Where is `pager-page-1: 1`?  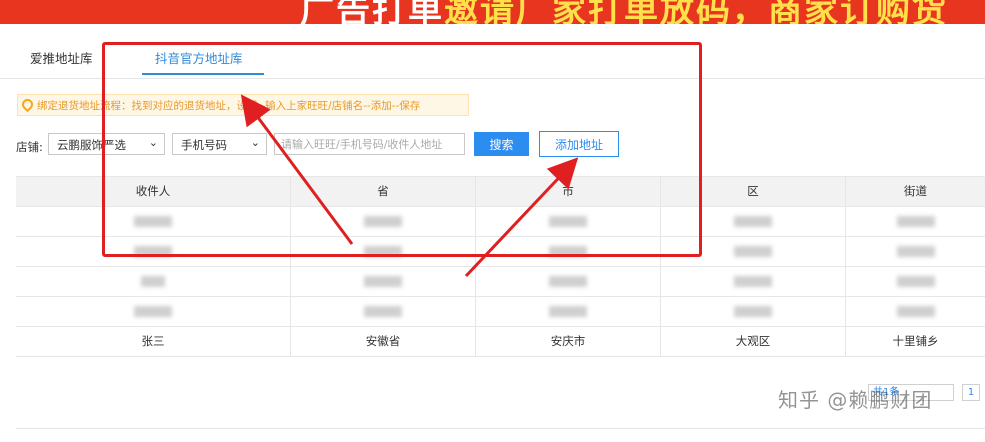
pager-page-1: 1 is located at coordinates (971, 392).